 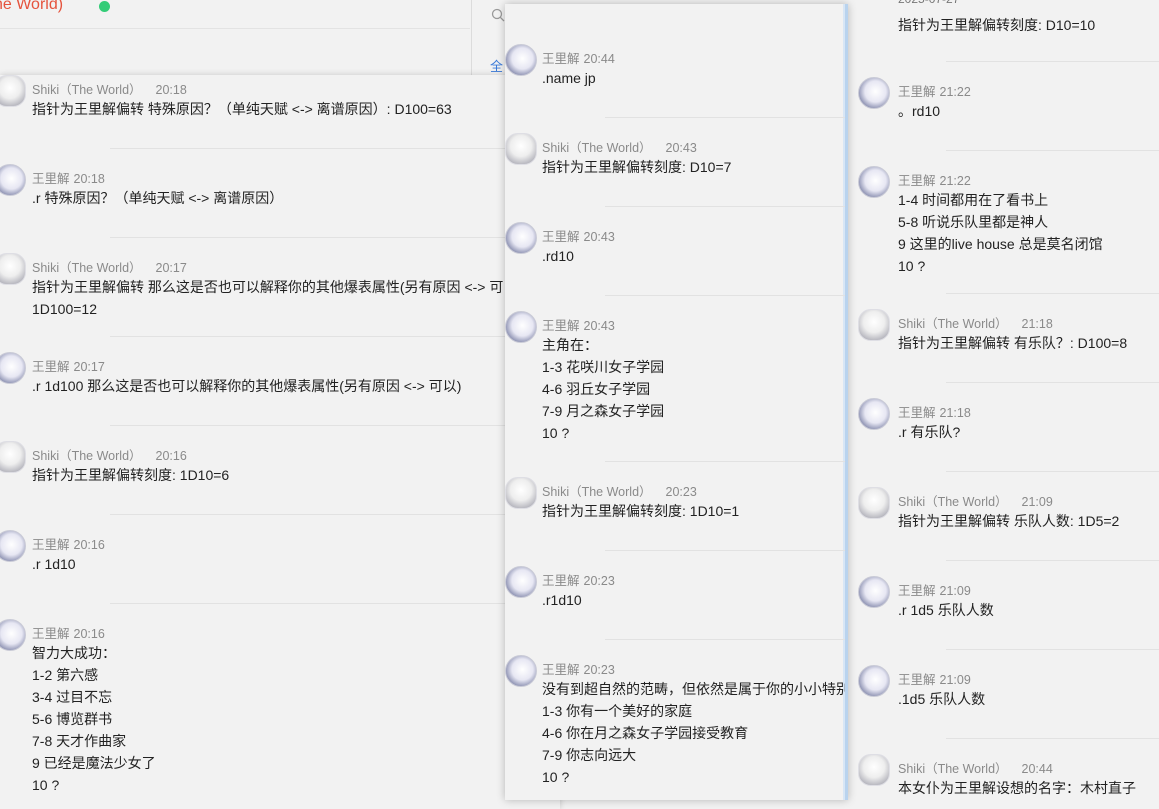 I want to click on message-header: Shiki（The World） 20:44, so click(x=975, y=767).